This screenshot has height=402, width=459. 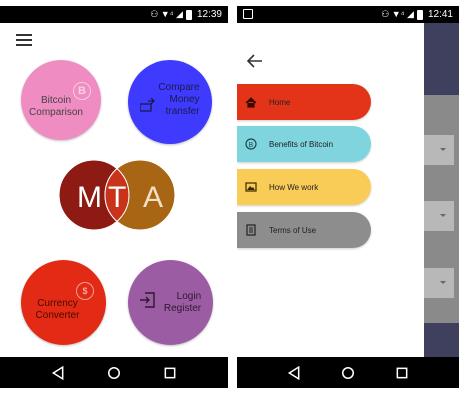 I want to click on currency-converter-button: $ Currency Converter, so click(x=63, y=302).